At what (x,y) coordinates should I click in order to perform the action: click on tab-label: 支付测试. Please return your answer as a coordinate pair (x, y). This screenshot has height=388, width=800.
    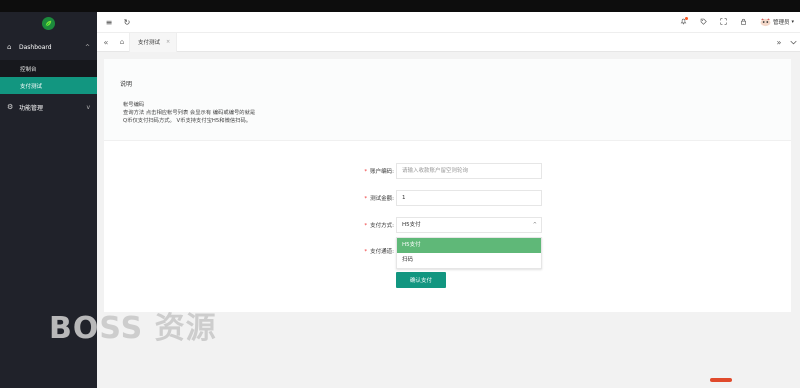
    Looking at the image, I should click on (149, 43).